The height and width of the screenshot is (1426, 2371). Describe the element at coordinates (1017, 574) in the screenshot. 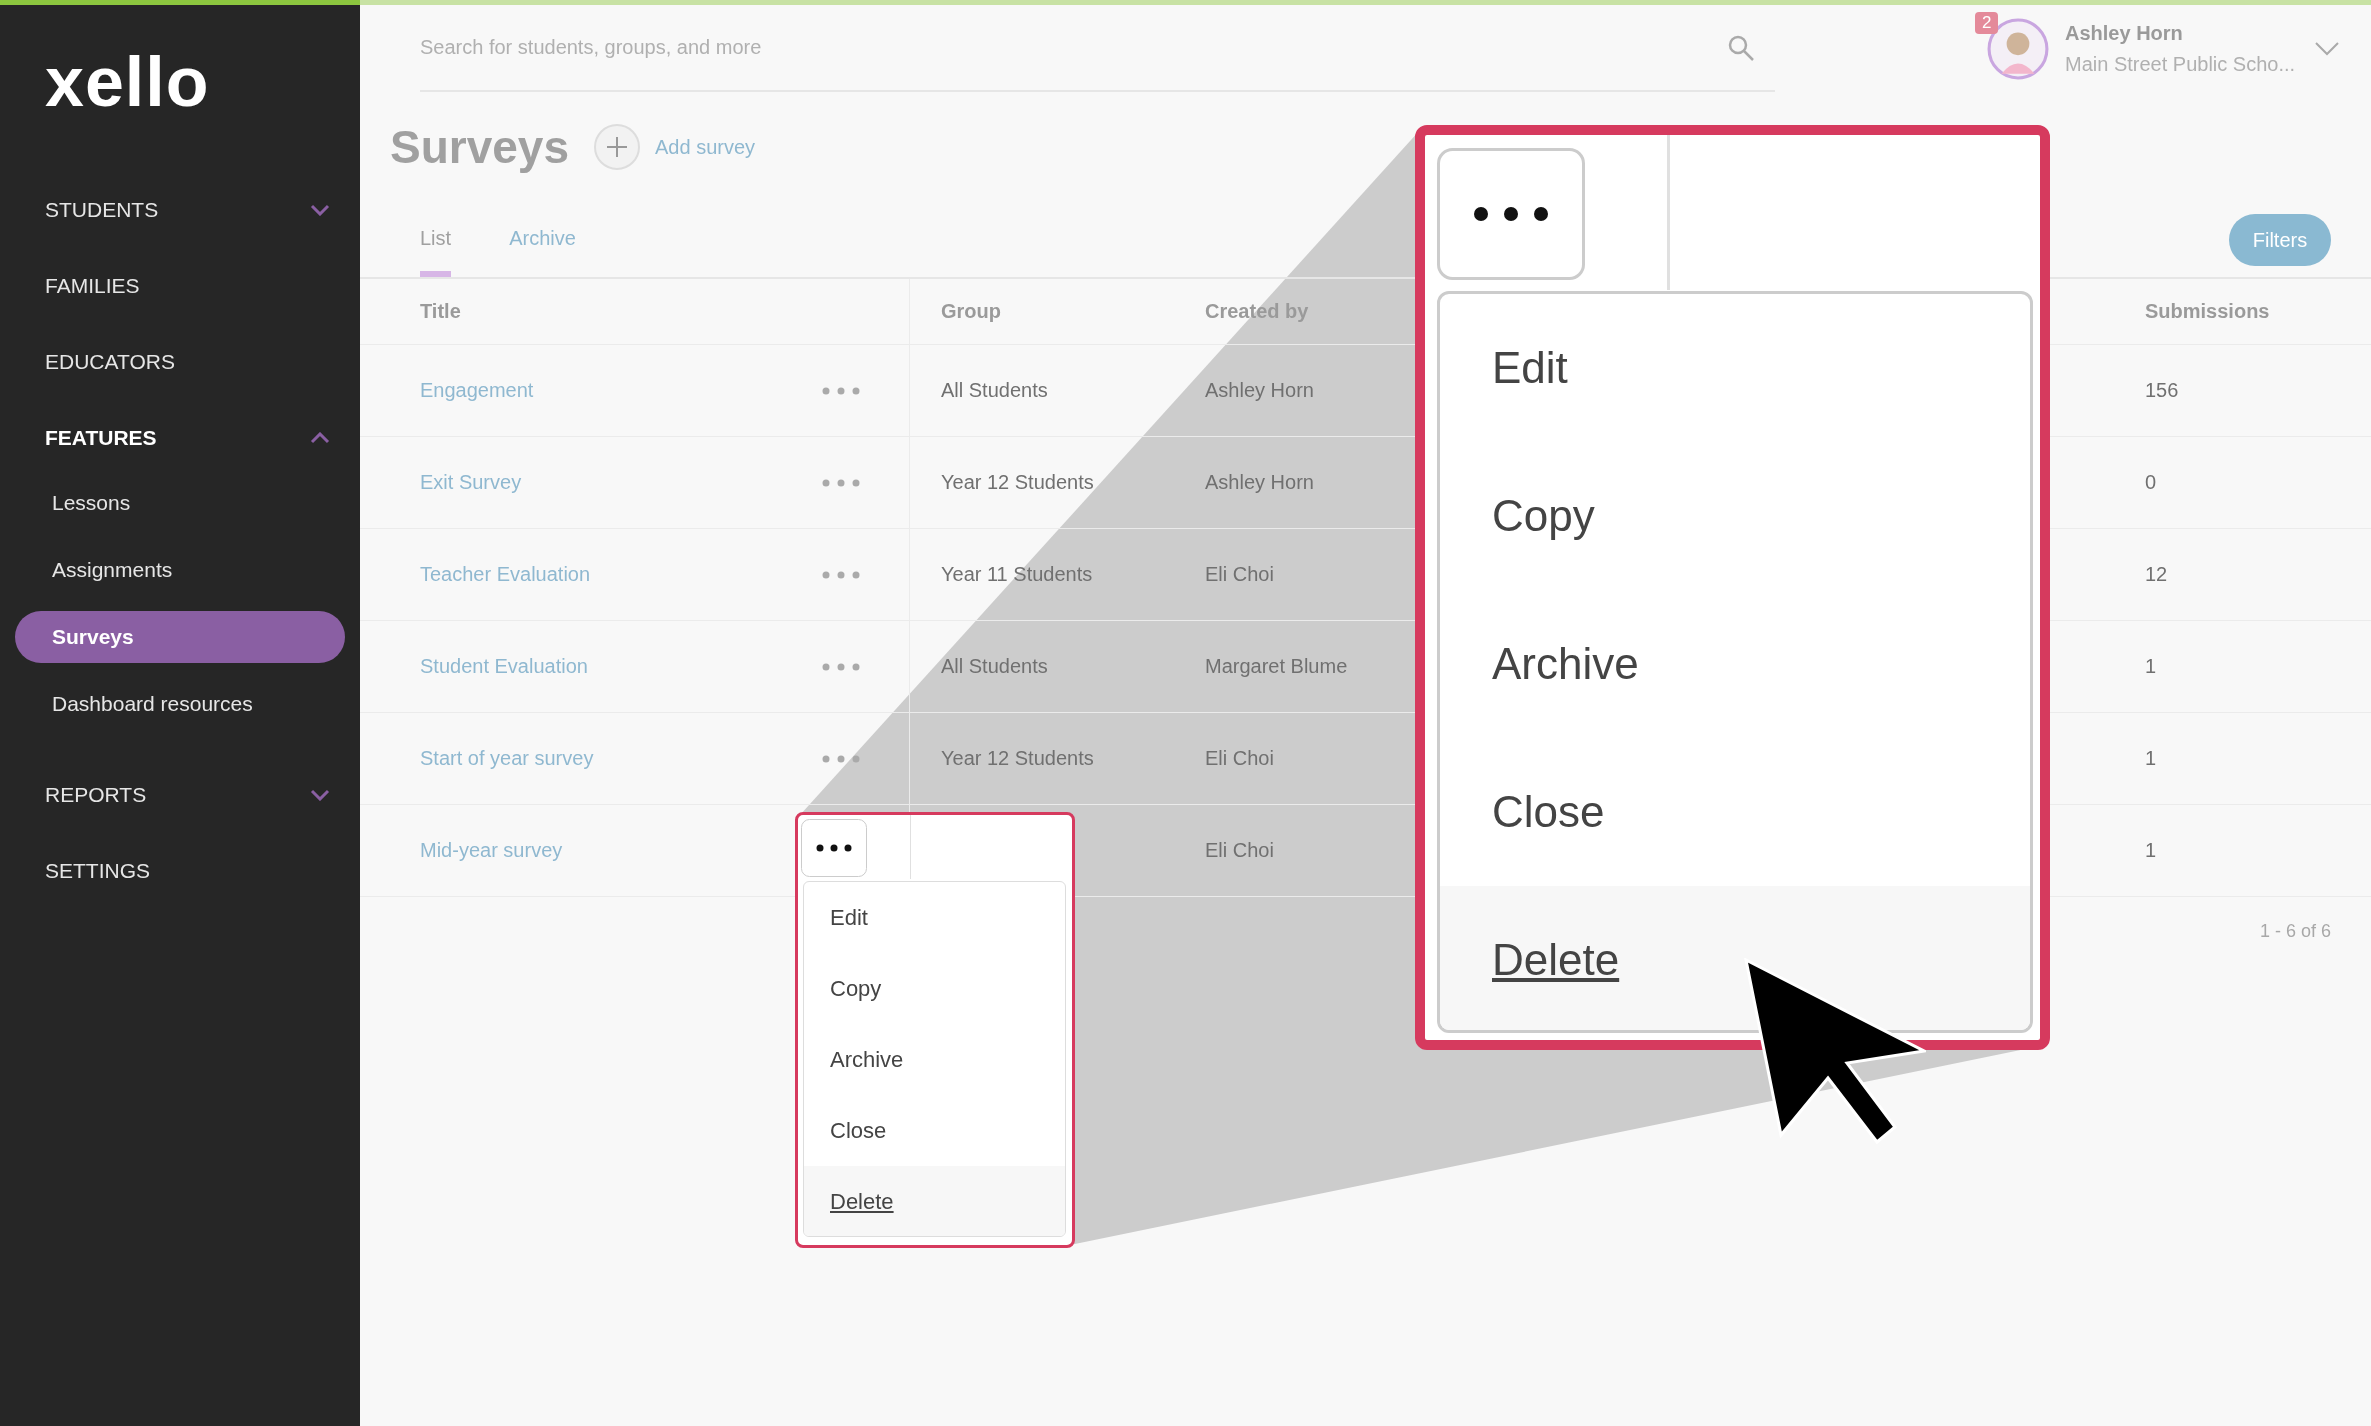

I see `table-cell: Year 11 Students` at that location.